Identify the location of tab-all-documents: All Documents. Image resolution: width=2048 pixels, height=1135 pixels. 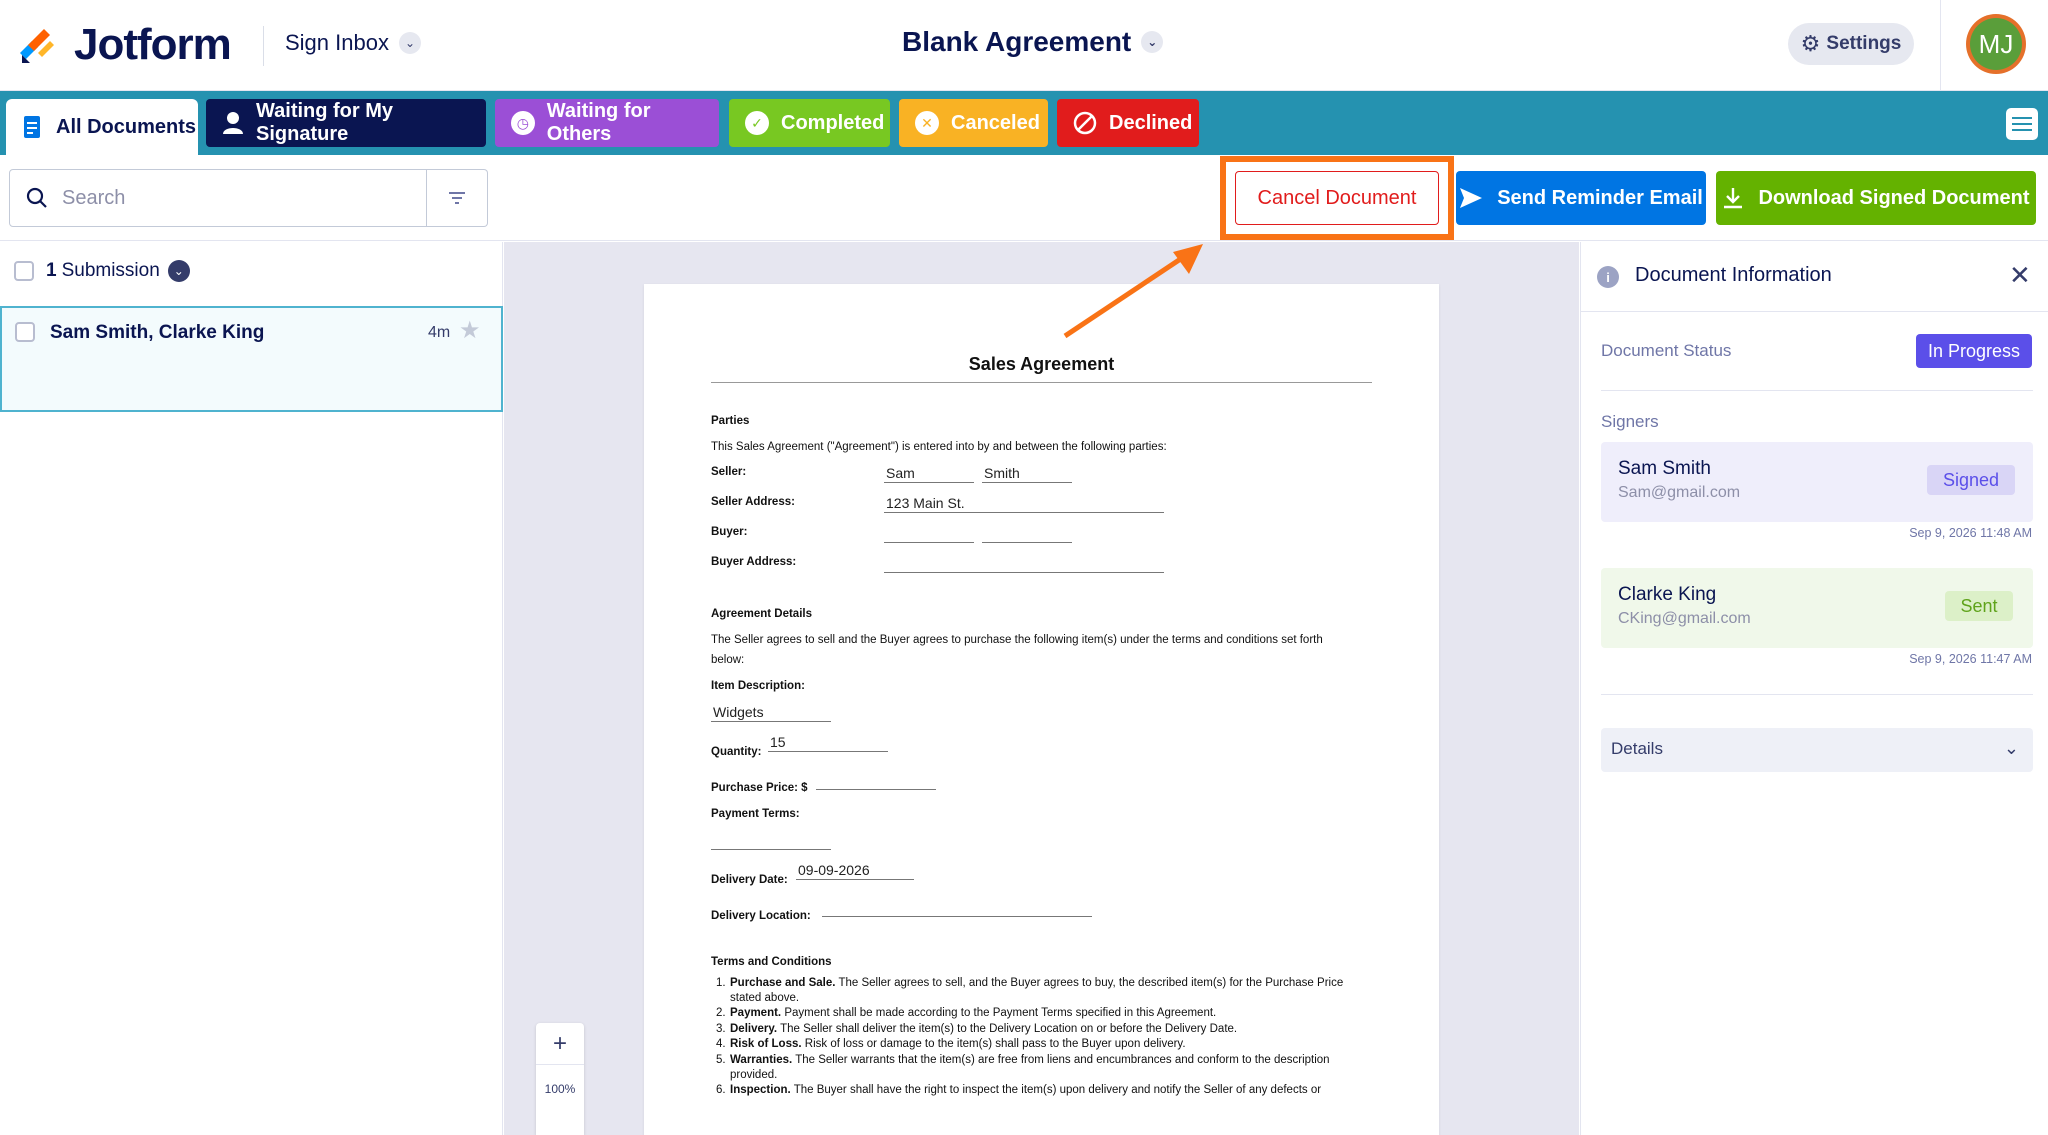
(102, 127).